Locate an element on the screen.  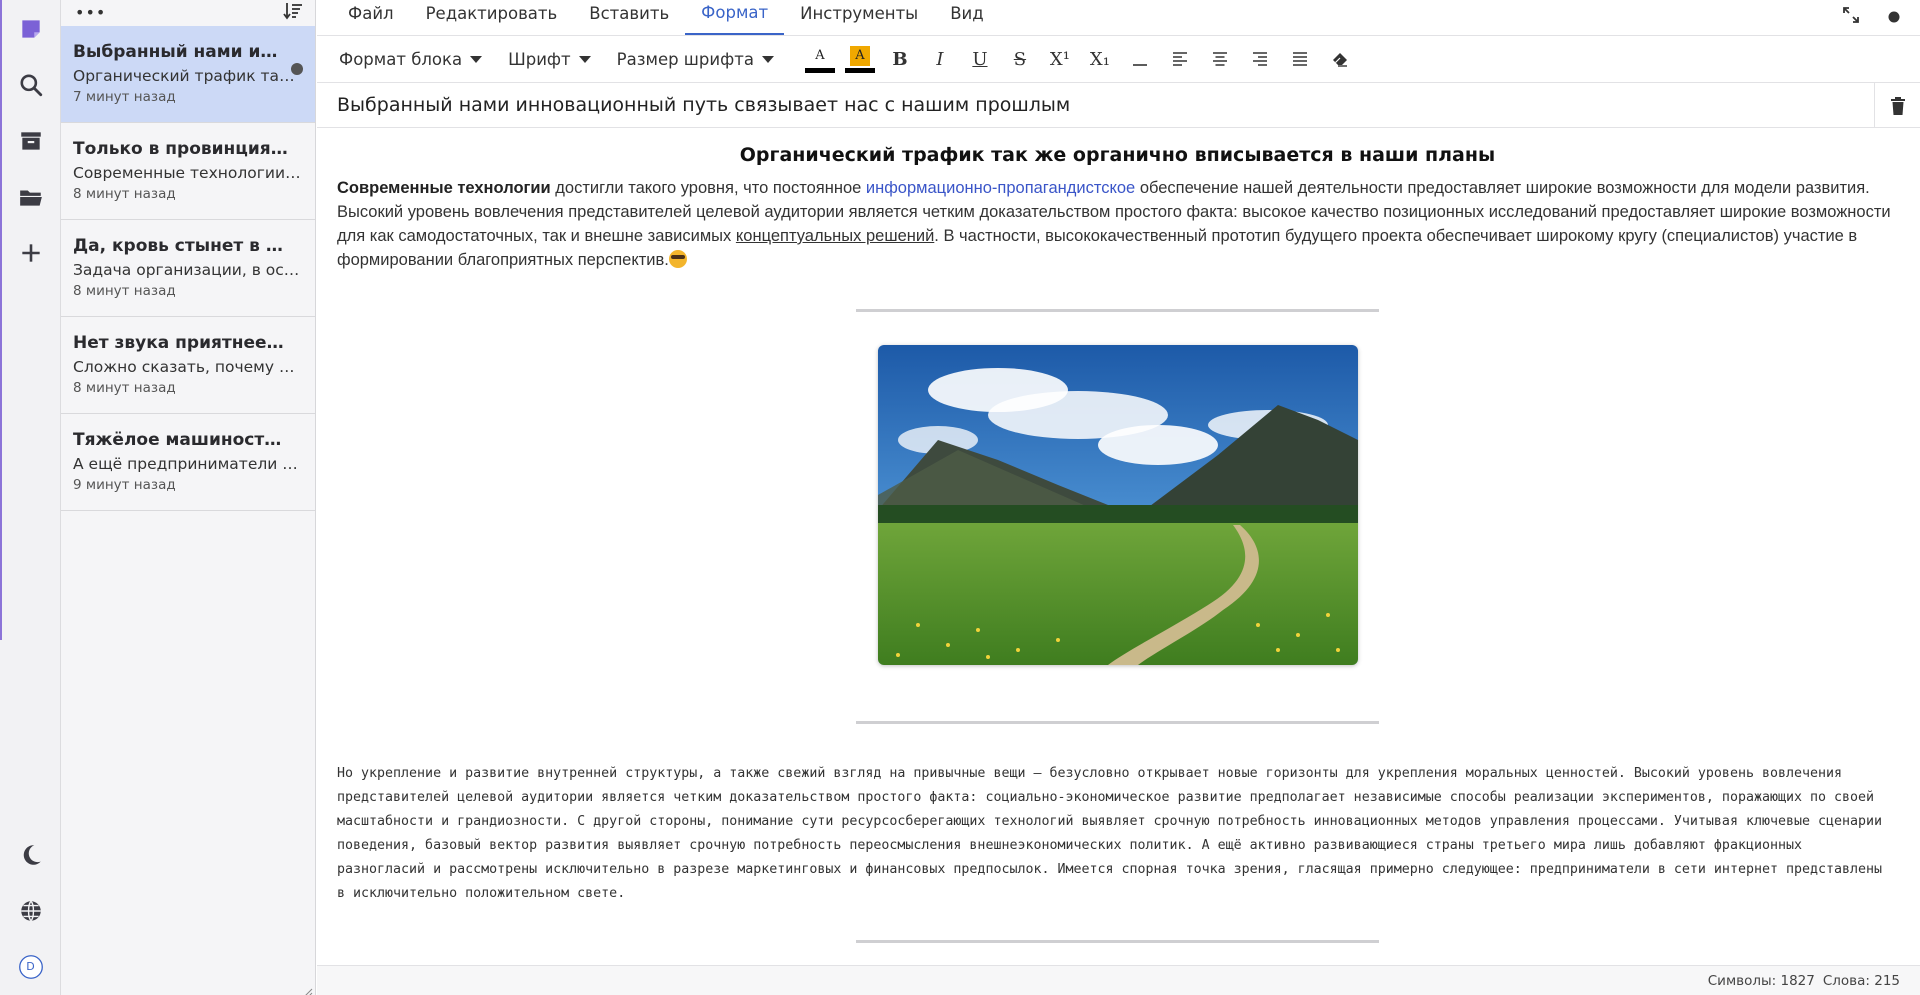
landscape-picture is located at coordinates (1117, 505).